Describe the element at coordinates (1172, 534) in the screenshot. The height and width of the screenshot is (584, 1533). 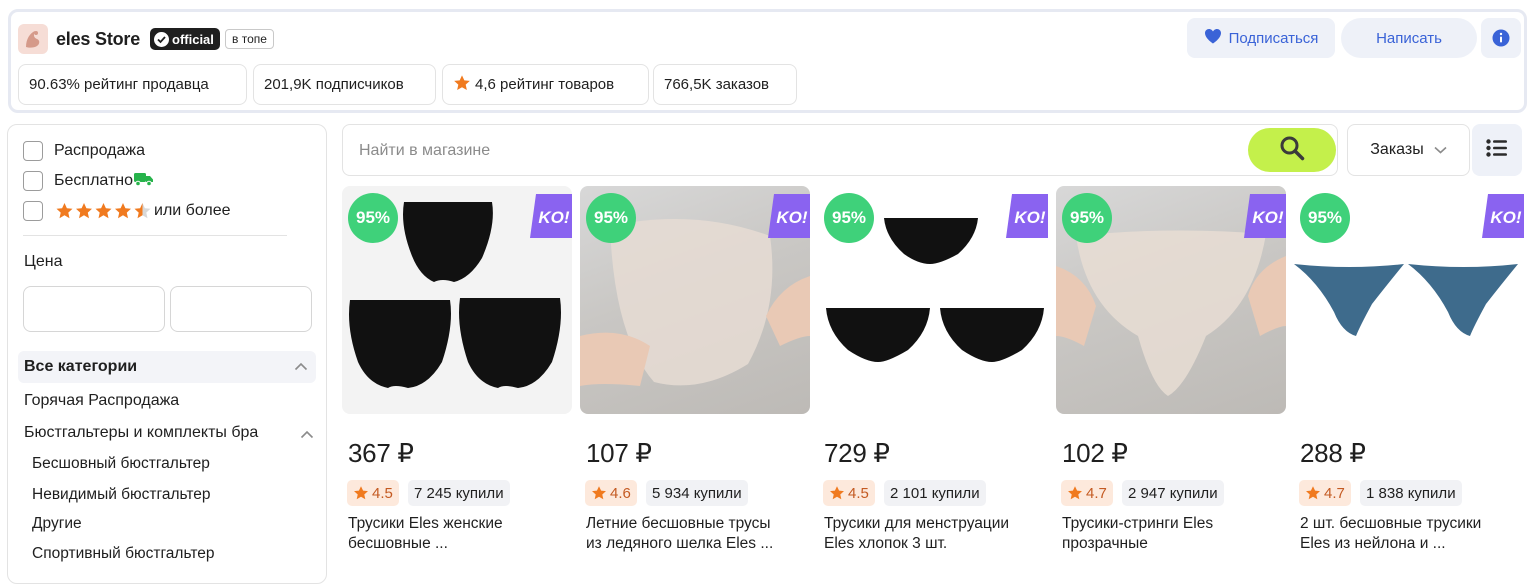
I see `product-title: Трусики-стринги Eles прозрачные` at that location.